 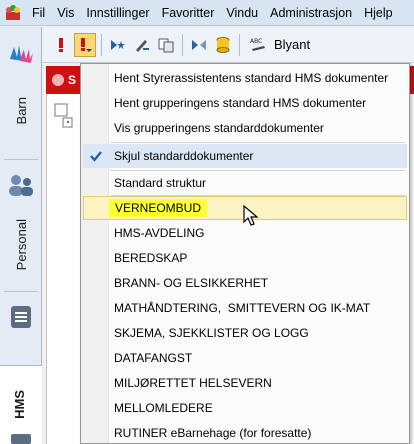 What do you see at coordinates (191, 283) in the screenshot?
I see `menu-item-label: BRANN- OG ELSIKKERHET` at bounding box center [191, 283].